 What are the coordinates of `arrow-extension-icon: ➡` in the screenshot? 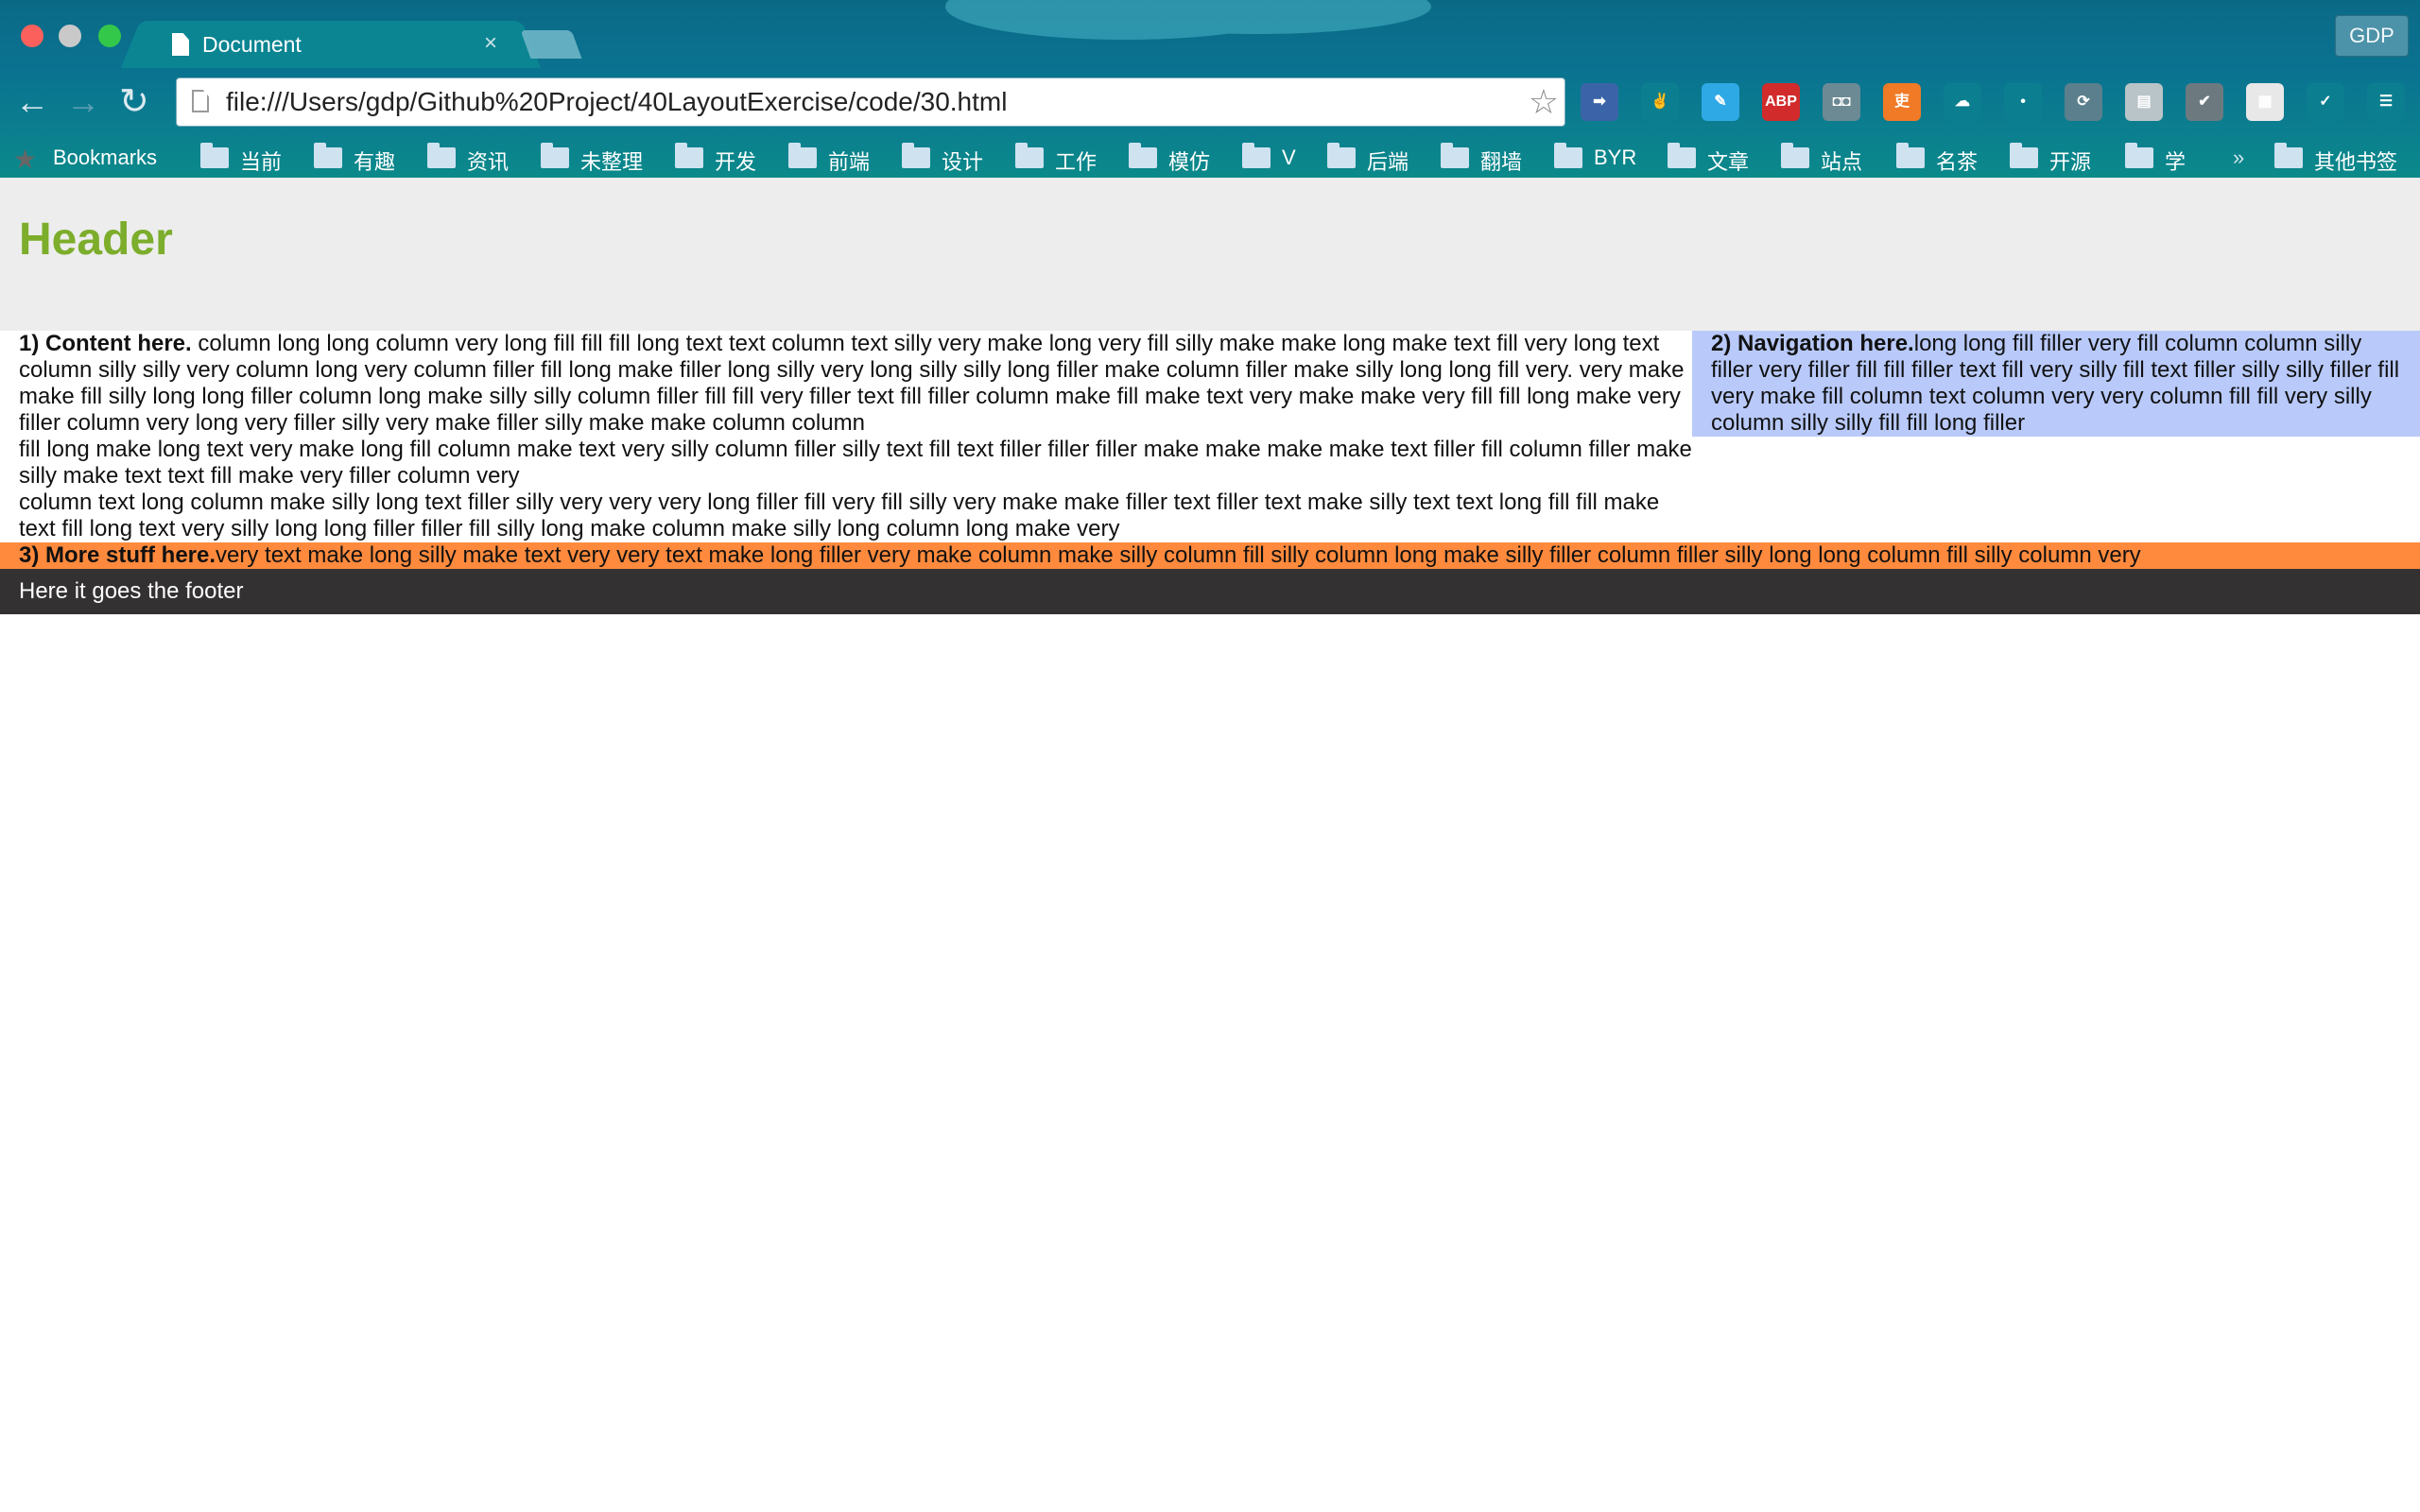 It's located at (1599, 102).